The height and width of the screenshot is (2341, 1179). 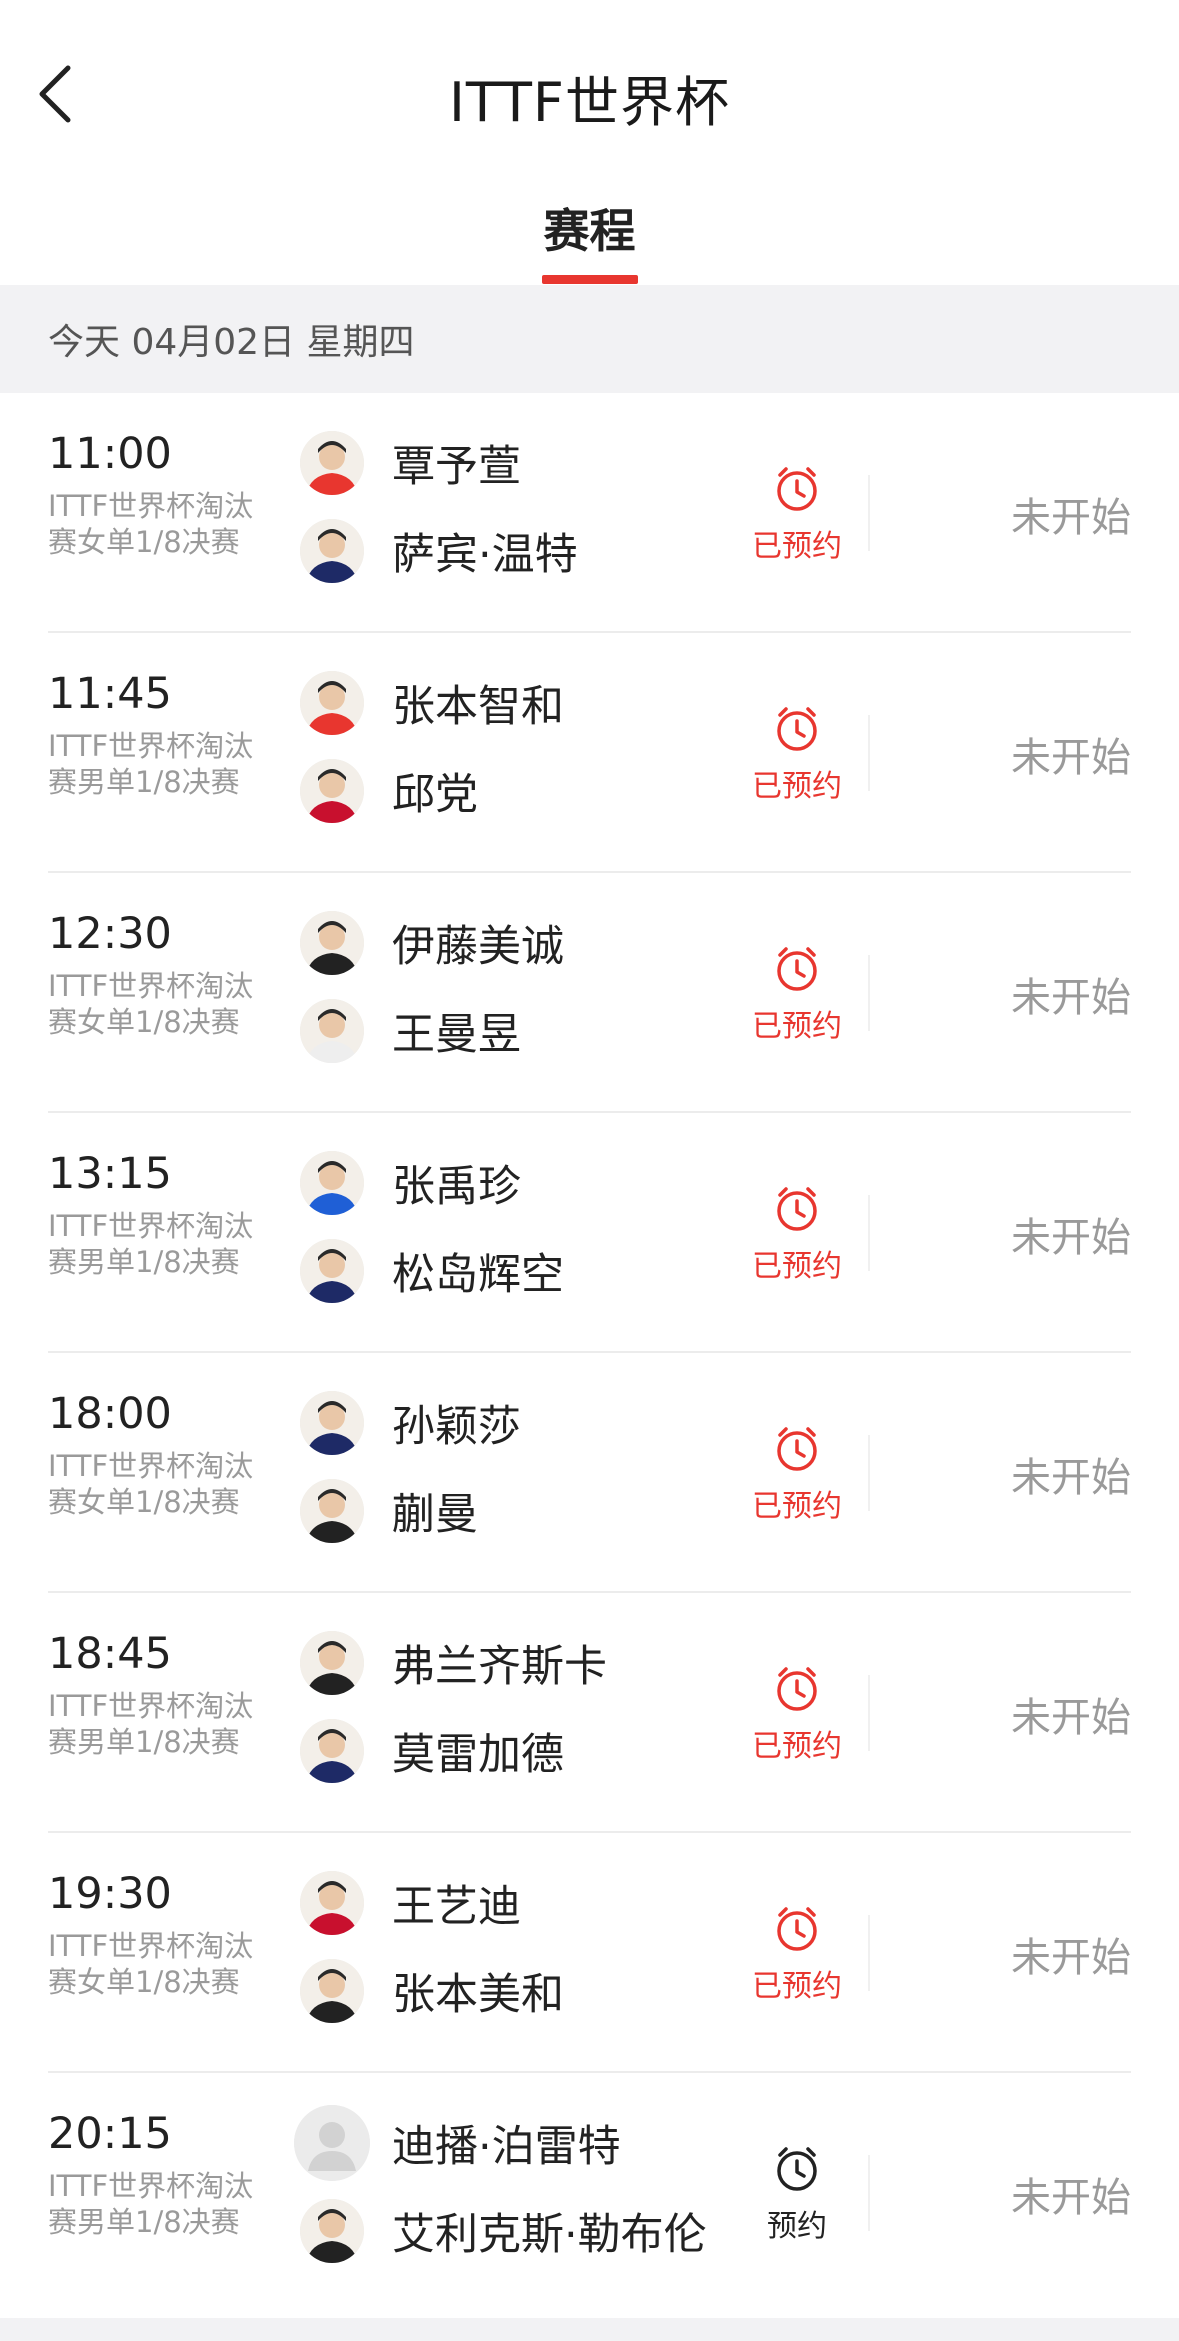 I want to click on player-name: 张本智和, so click(x=478, y=707).